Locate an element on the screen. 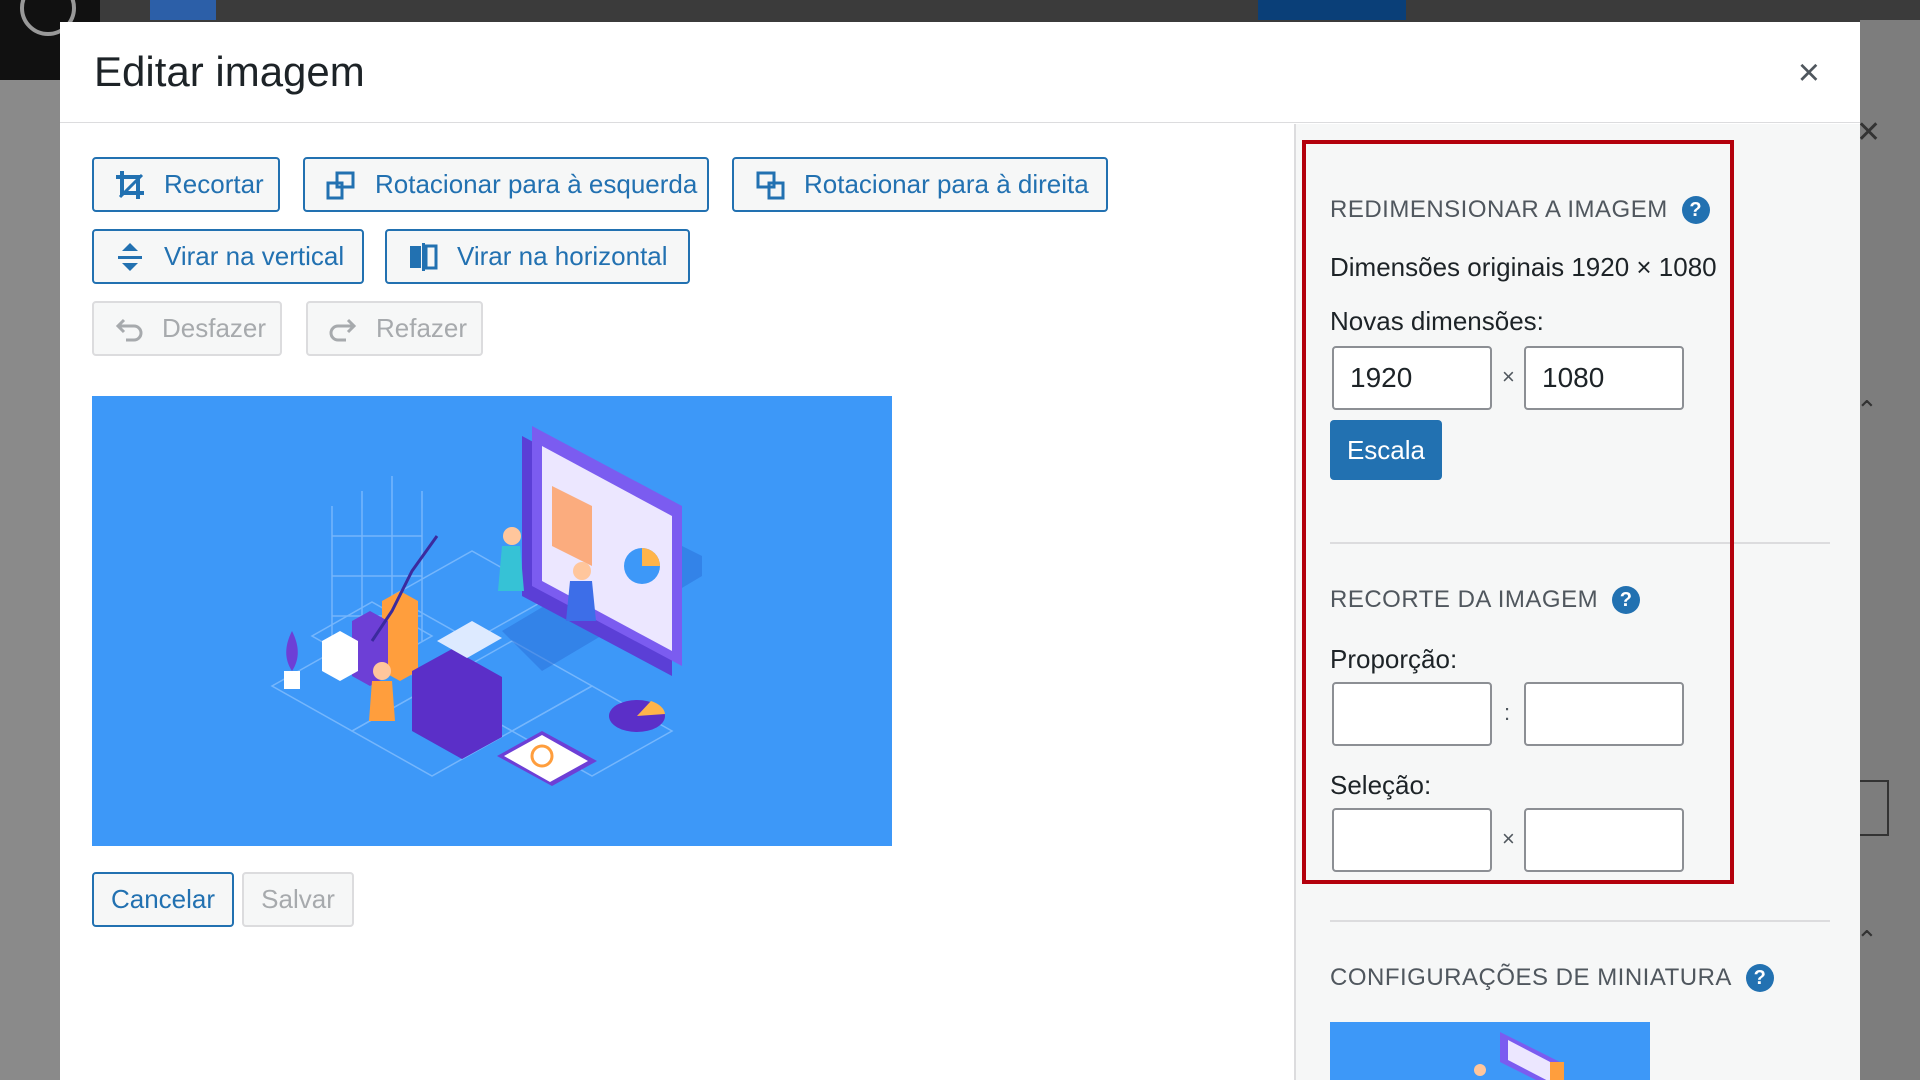 This screenshot has width=1920, height=1080. crop-label: Recortar is located at coordinates (214, 184).